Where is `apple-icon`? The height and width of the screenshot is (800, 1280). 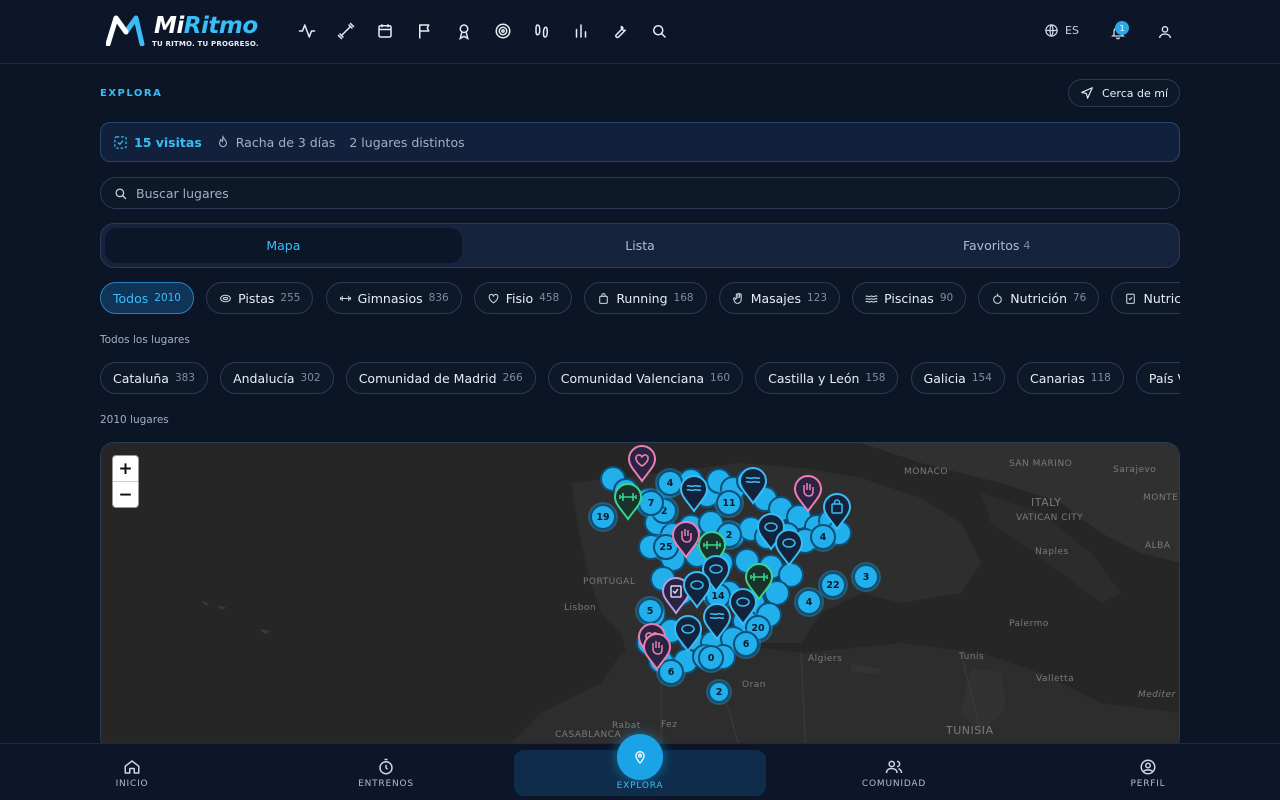
apple-icon is located at coordinates (998, 298).